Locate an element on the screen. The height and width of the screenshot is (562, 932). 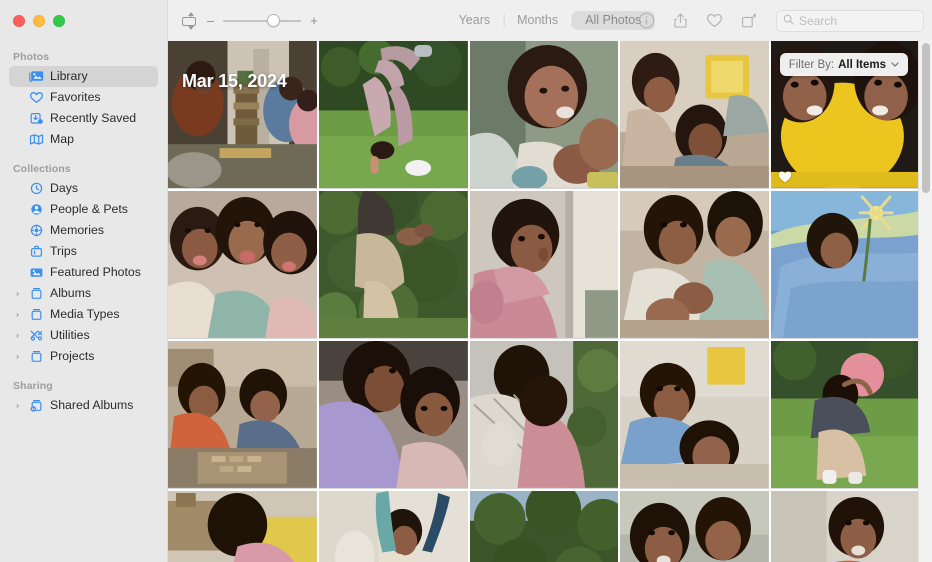
photo-child-bending-bedroom is located at coordinates (242, 526).